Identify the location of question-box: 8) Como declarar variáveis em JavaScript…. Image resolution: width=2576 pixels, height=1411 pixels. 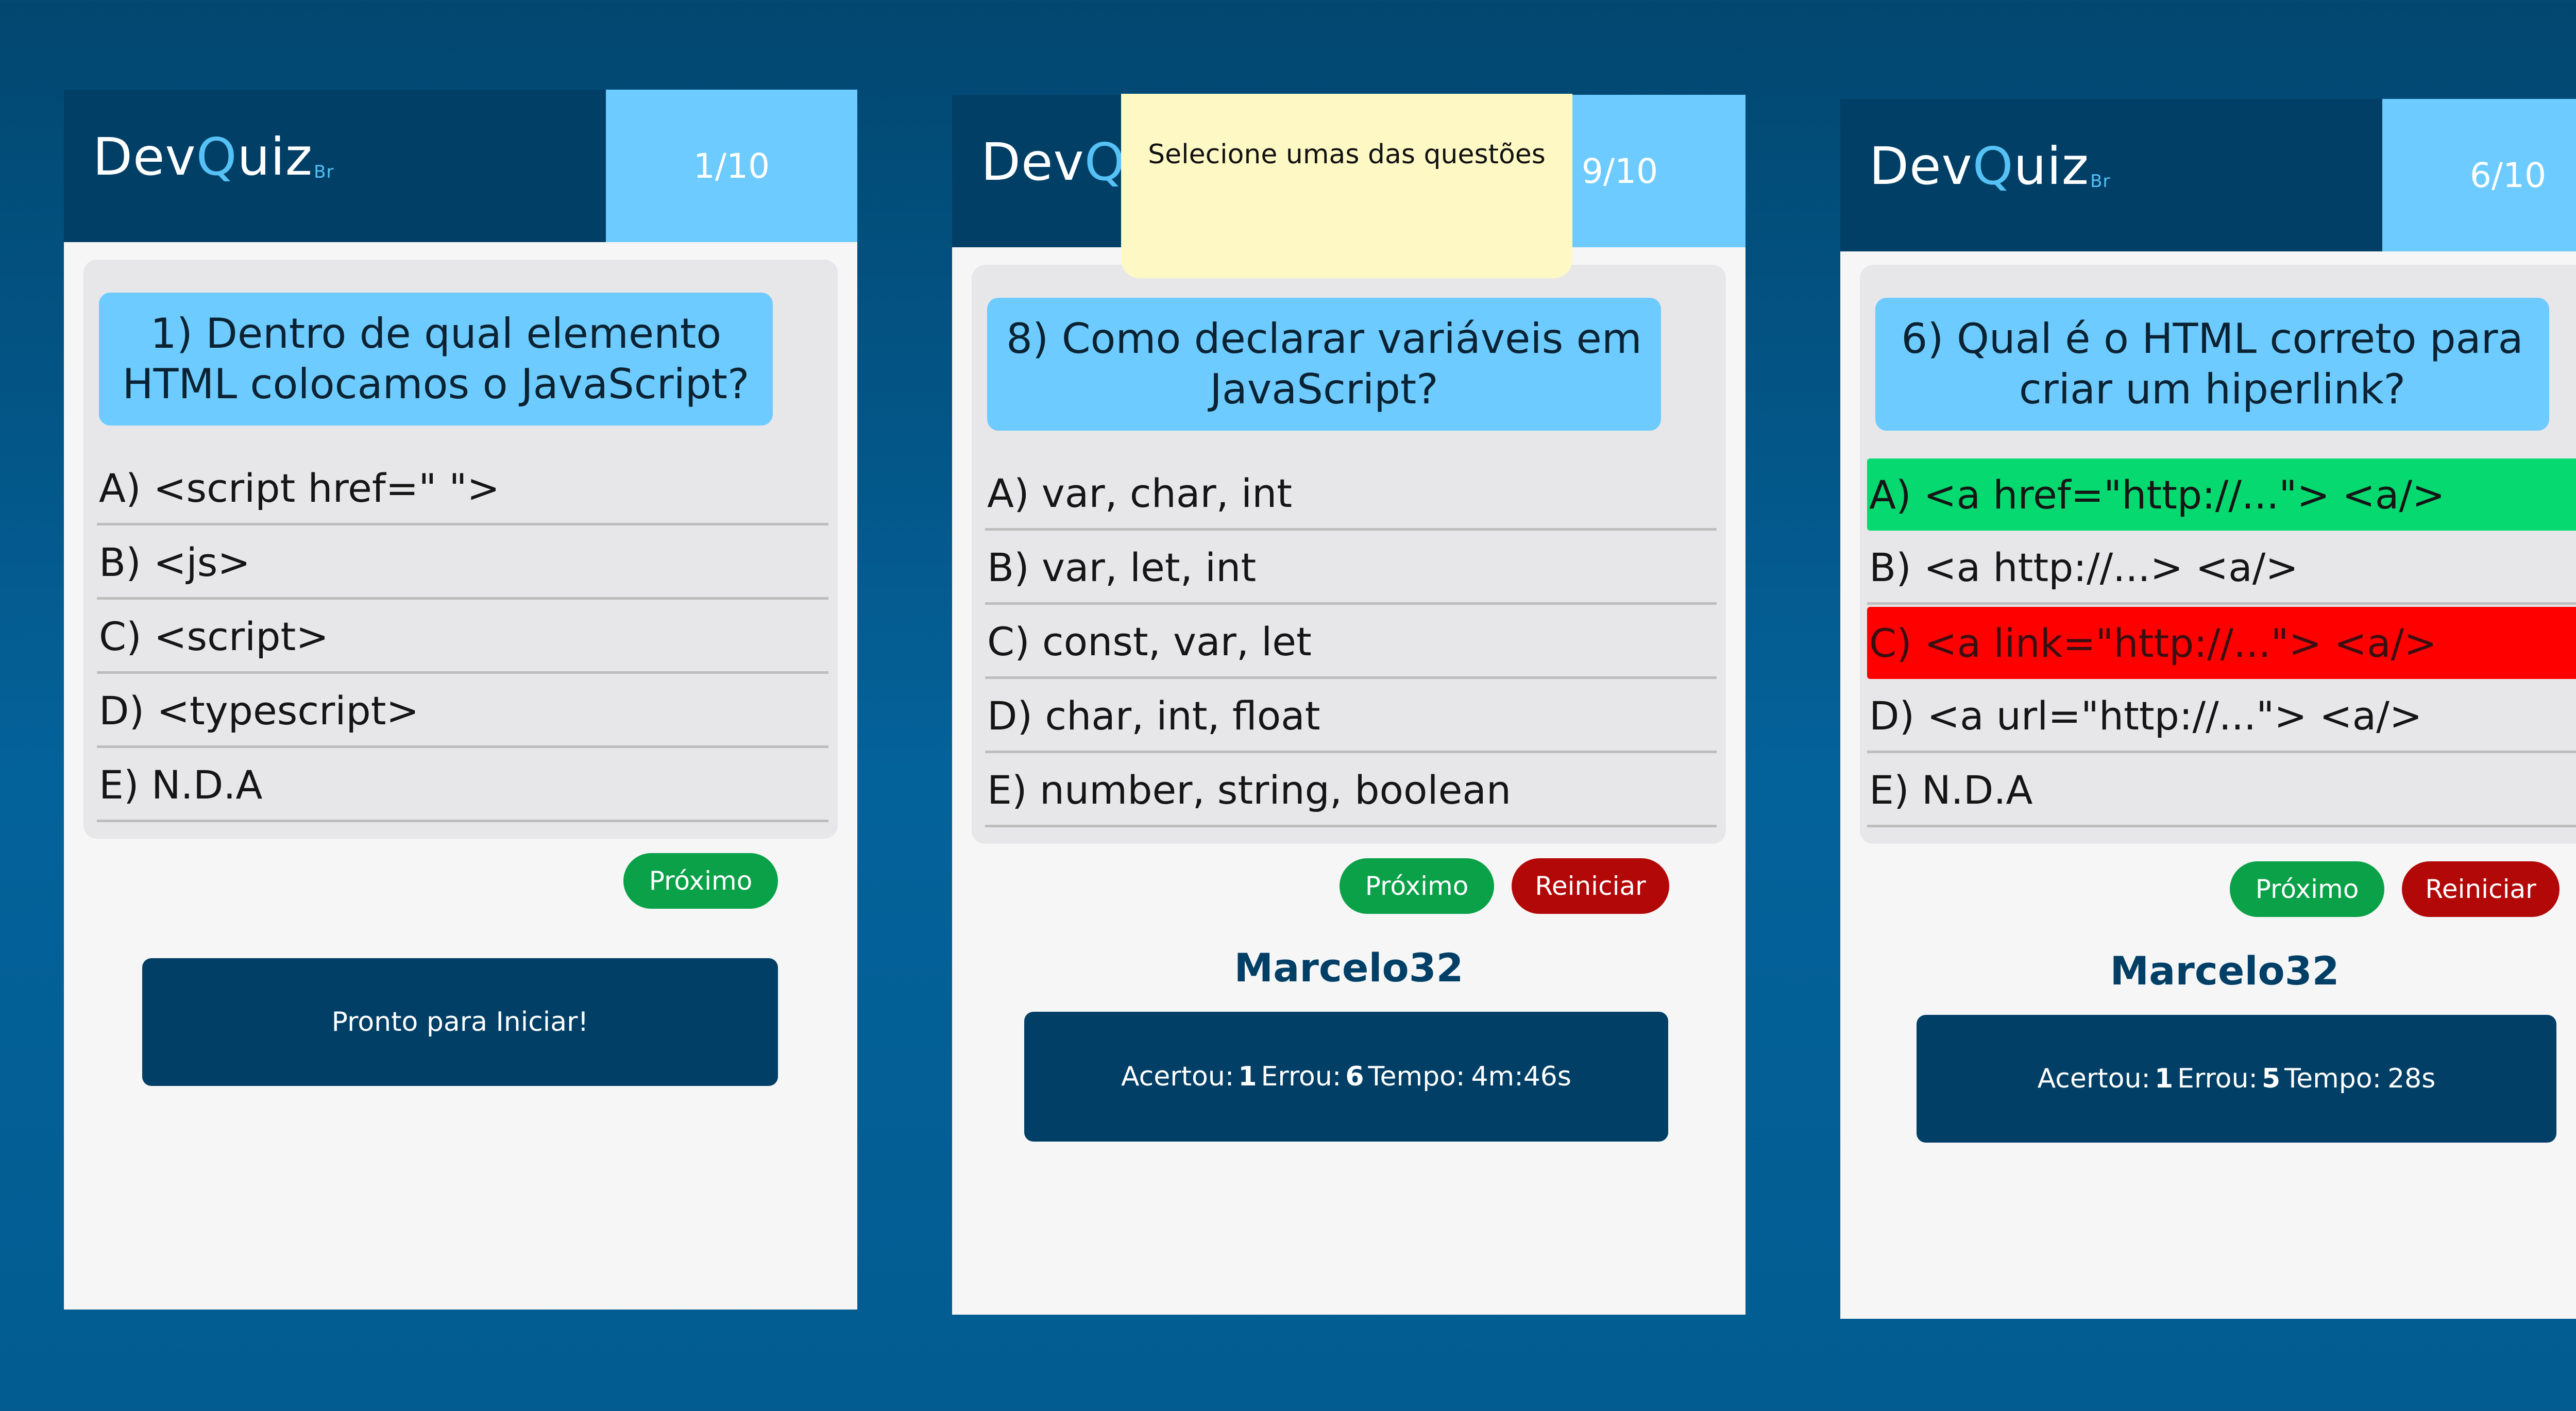
(1349, 554).